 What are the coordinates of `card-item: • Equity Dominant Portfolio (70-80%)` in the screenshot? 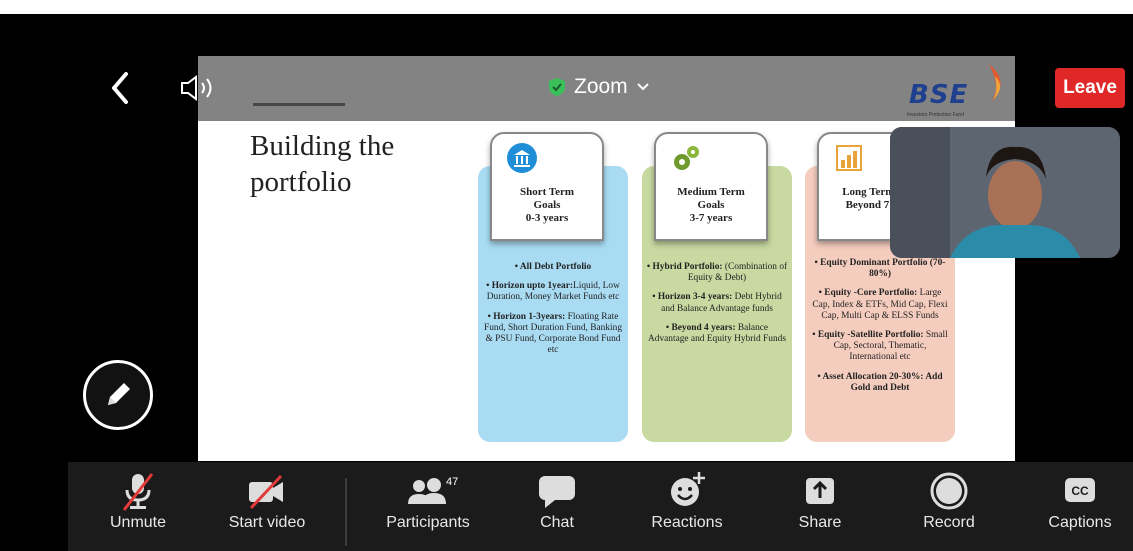 It's located at (880, 269).